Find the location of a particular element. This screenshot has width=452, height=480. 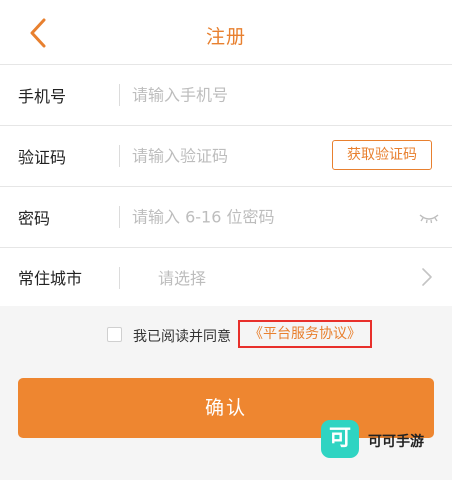

agreement-checkbox is located at coordinates (114, 334).